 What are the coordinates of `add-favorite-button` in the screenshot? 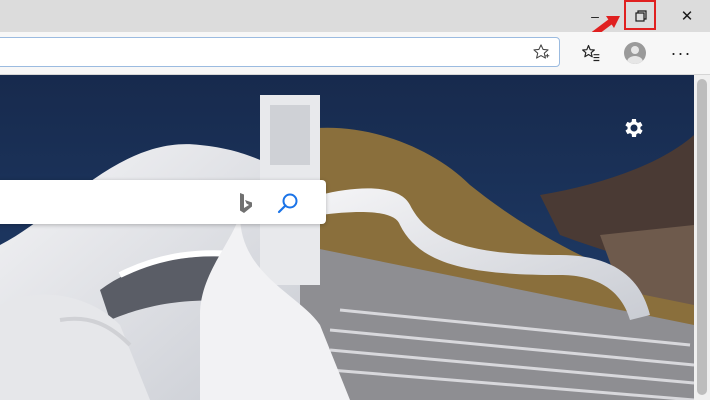 It's located at (541, 52).